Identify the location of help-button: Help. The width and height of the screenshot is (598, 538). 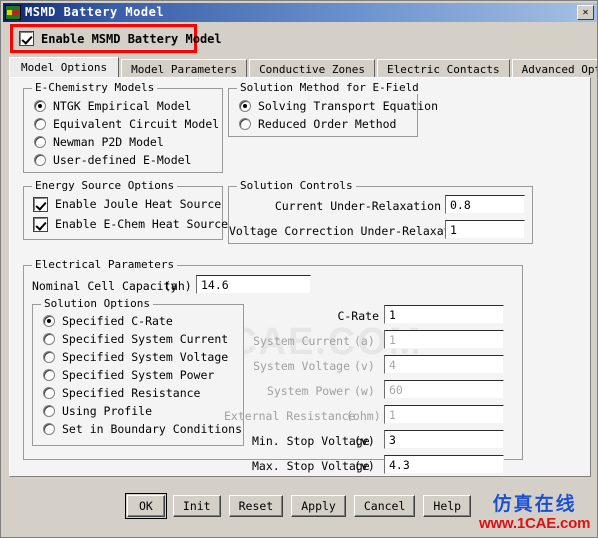
(447, 506).